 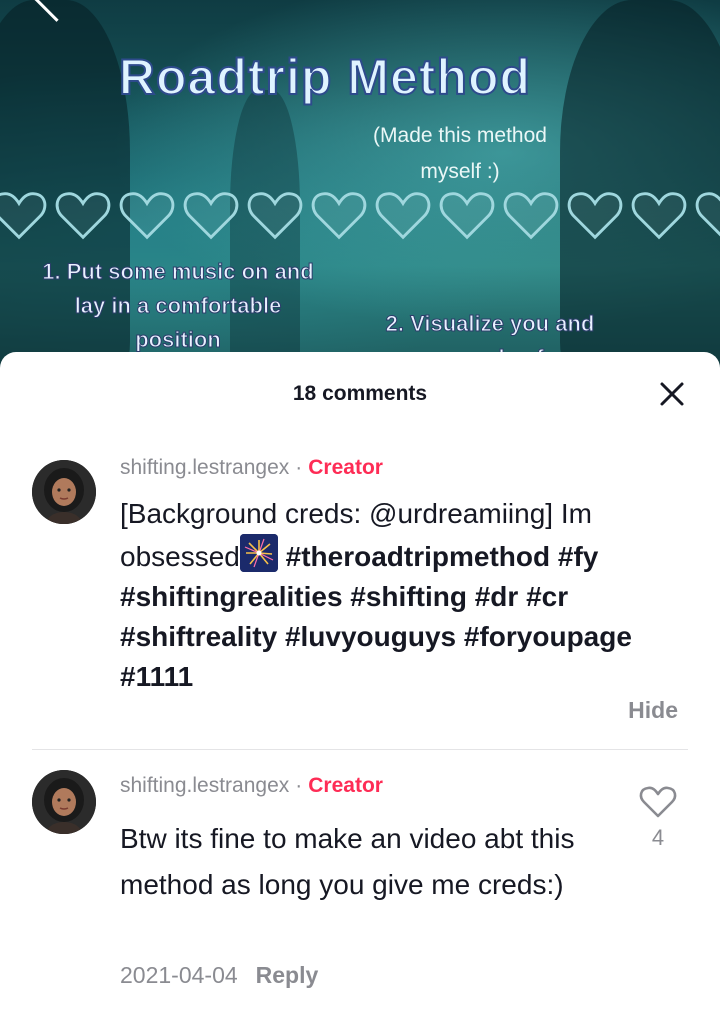 What do you see at coordinates (178, 272) in the screenshot?
I see `video-step-line: 1. Put some music on and` at bounding box center [178, 272].